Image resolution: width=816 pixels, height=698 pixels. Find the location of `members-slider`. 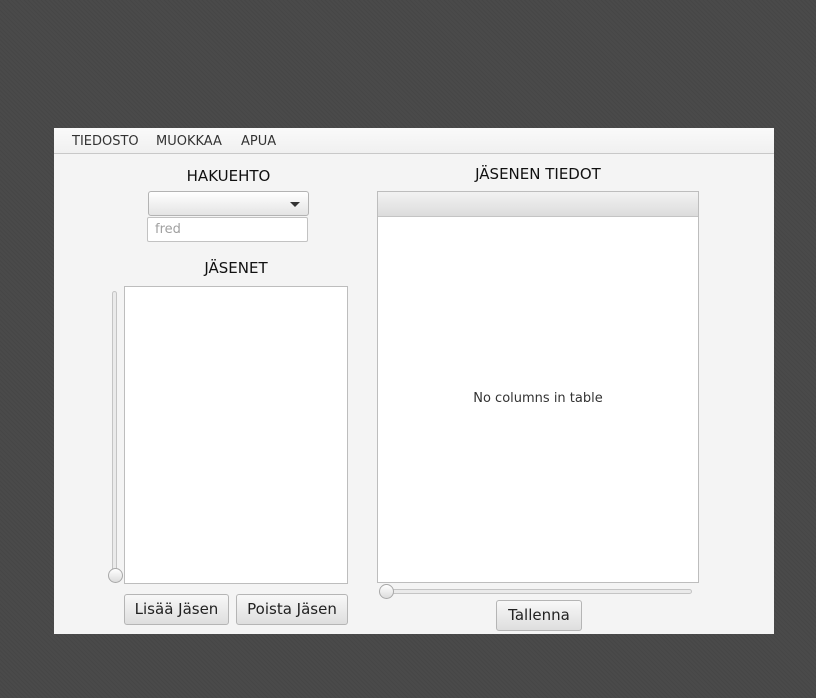

members-slider is located at coordinates (114, 433).